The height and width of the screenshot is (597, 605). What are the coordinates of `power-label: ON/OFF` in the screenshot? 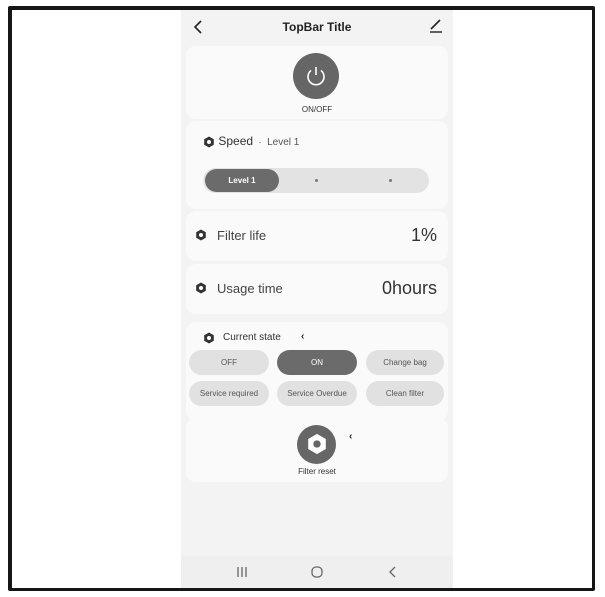 It's located at (317, 109).